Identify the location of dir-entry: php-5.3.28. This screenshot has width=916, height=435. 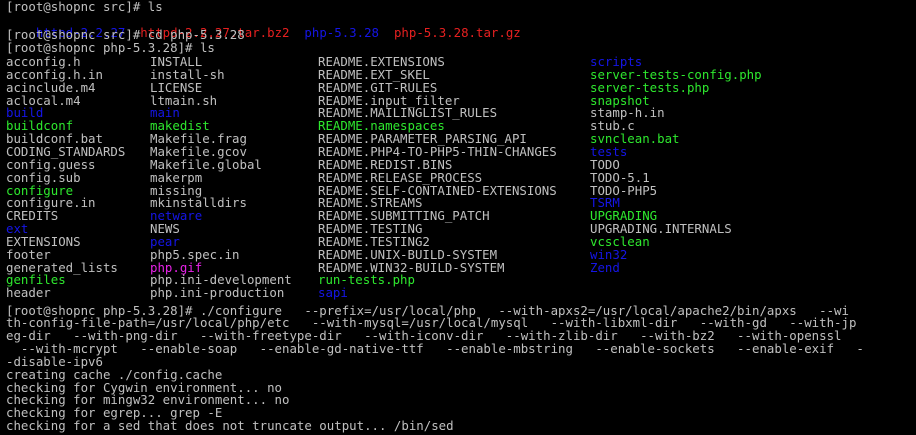
(342, 32).